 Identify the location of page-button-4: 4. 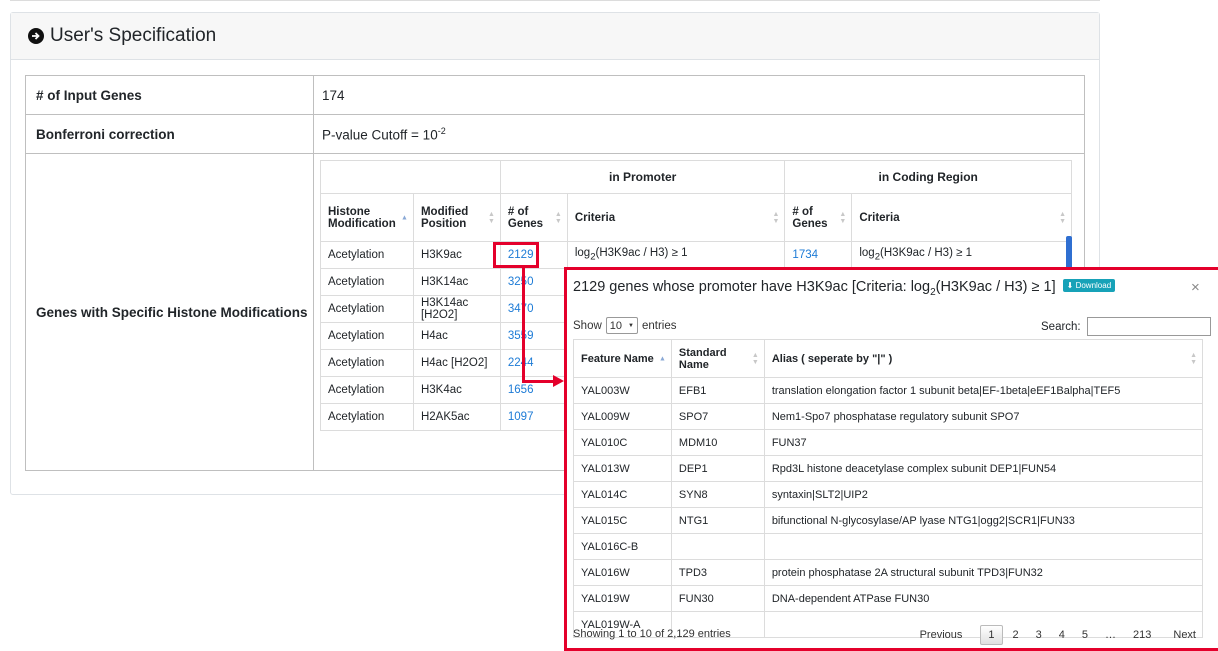
(1062, 635).